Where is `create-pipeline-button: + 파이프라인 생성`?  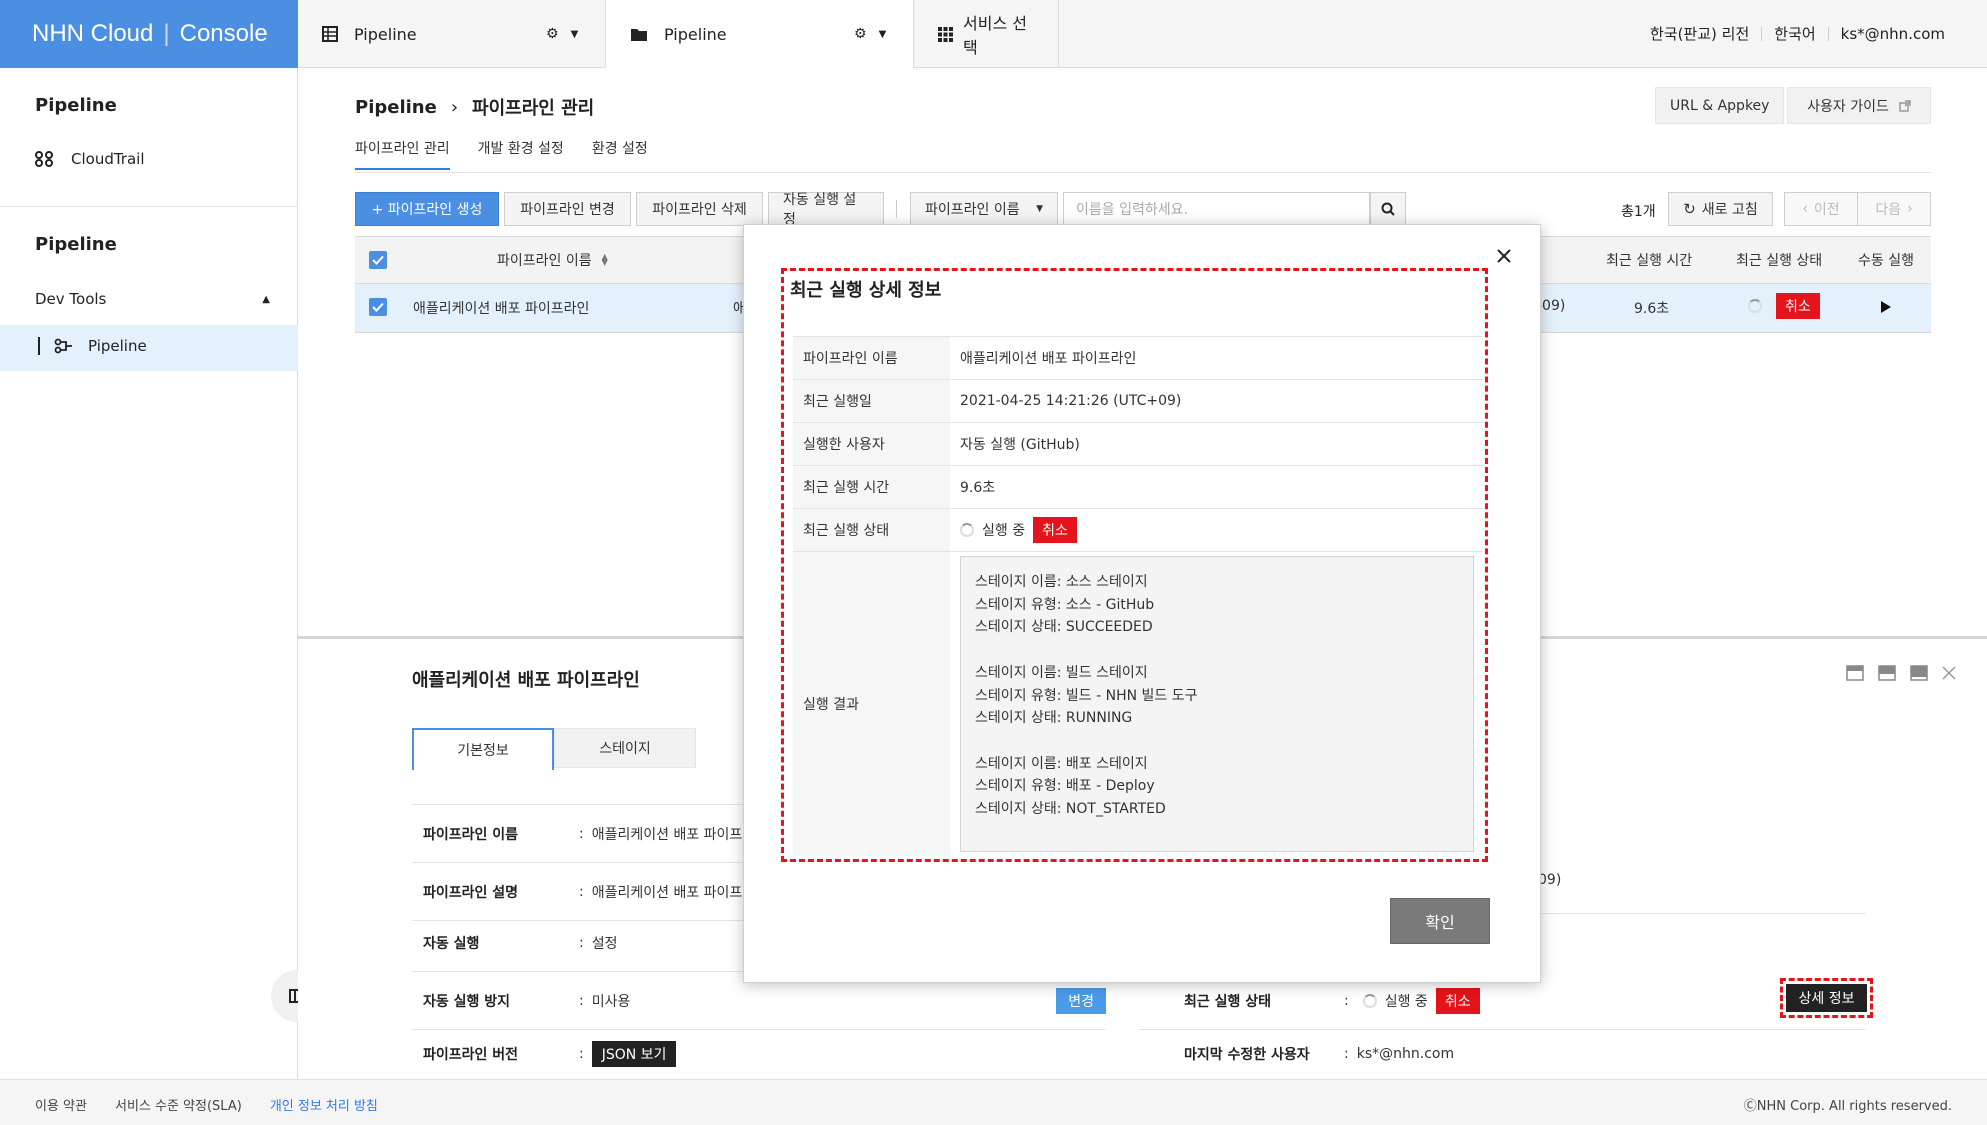 create-pipeline-button: + 파이프라인 생성 is located at coordinates (427, 209).